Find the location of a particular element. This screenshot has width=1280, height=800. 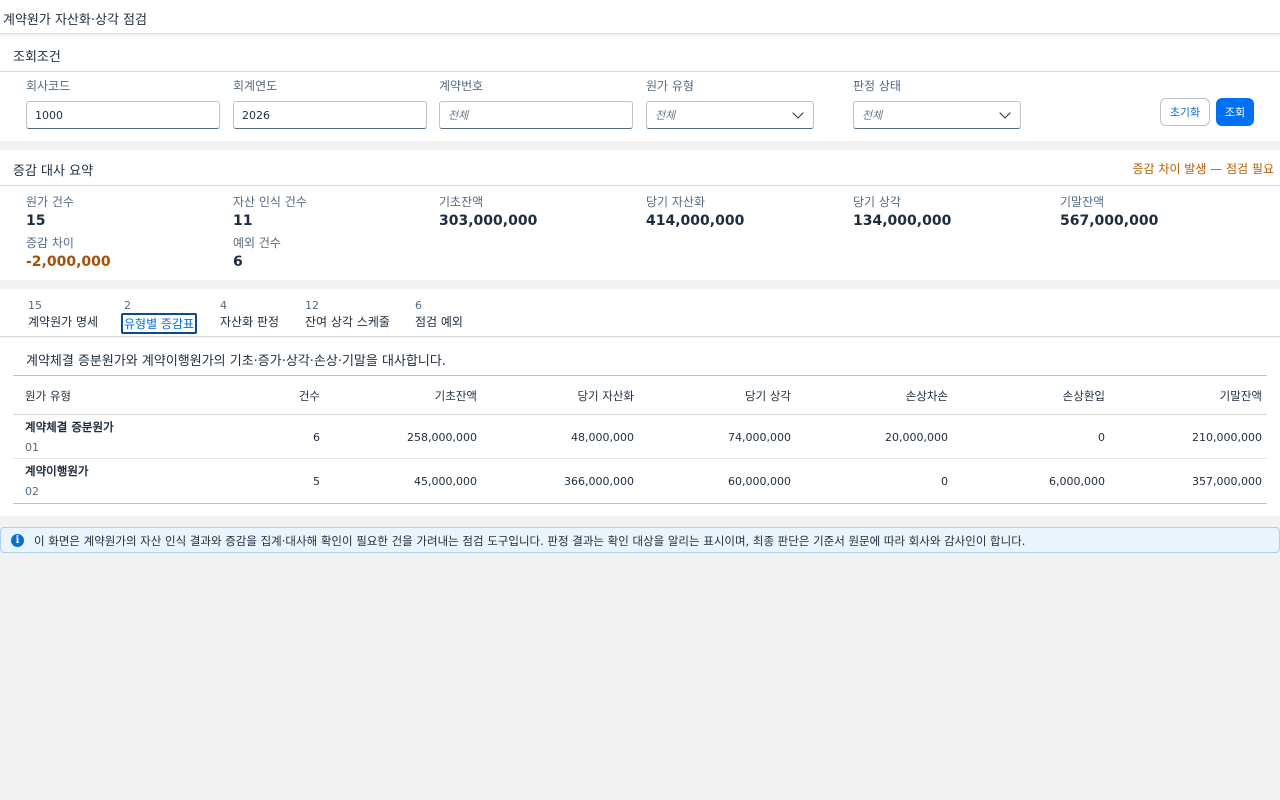

summary-panel-header: 증감 대사 요약 증감 차이 발생 — 점검 필요 is located at coordinates (640, 168).